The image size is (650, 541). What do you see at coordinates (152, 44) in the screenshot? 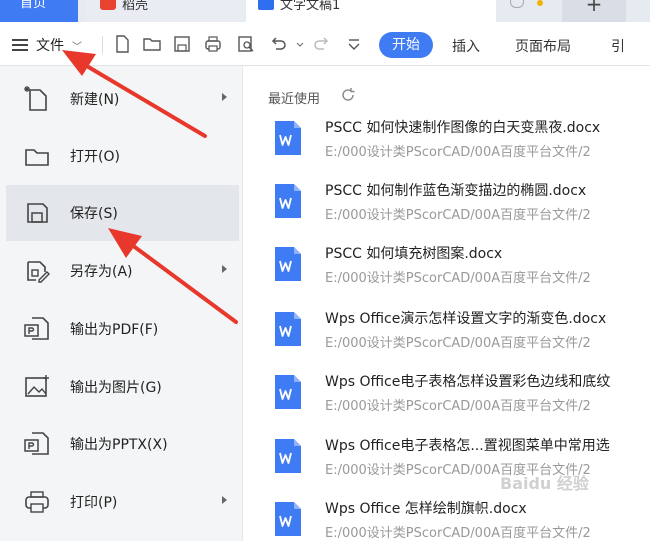
I see `open-folder-icon` at bounding box center [152, 44].